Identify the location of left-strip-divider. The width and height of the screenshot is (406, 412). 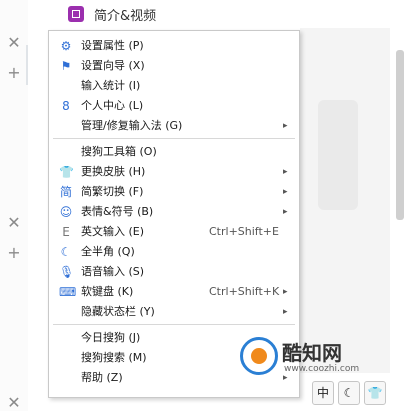
(27, 65).